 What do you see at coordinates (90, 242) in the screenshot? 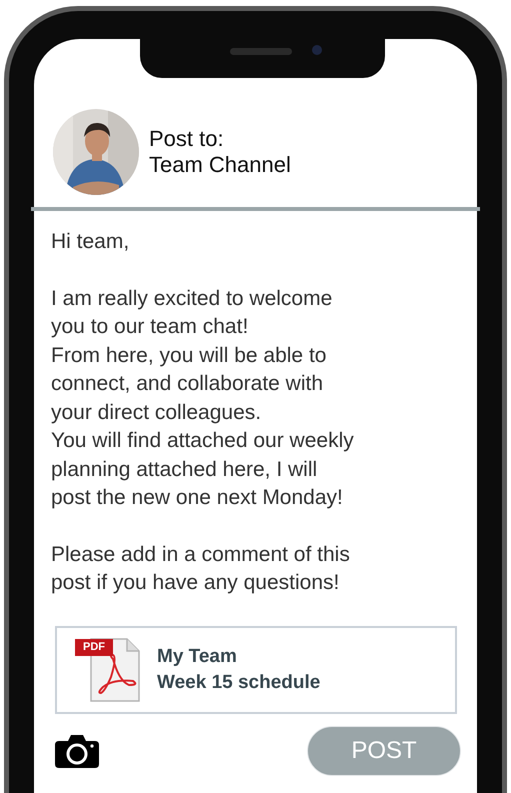
I see `message-text: Hi team,` at bounding box center [90, 242].